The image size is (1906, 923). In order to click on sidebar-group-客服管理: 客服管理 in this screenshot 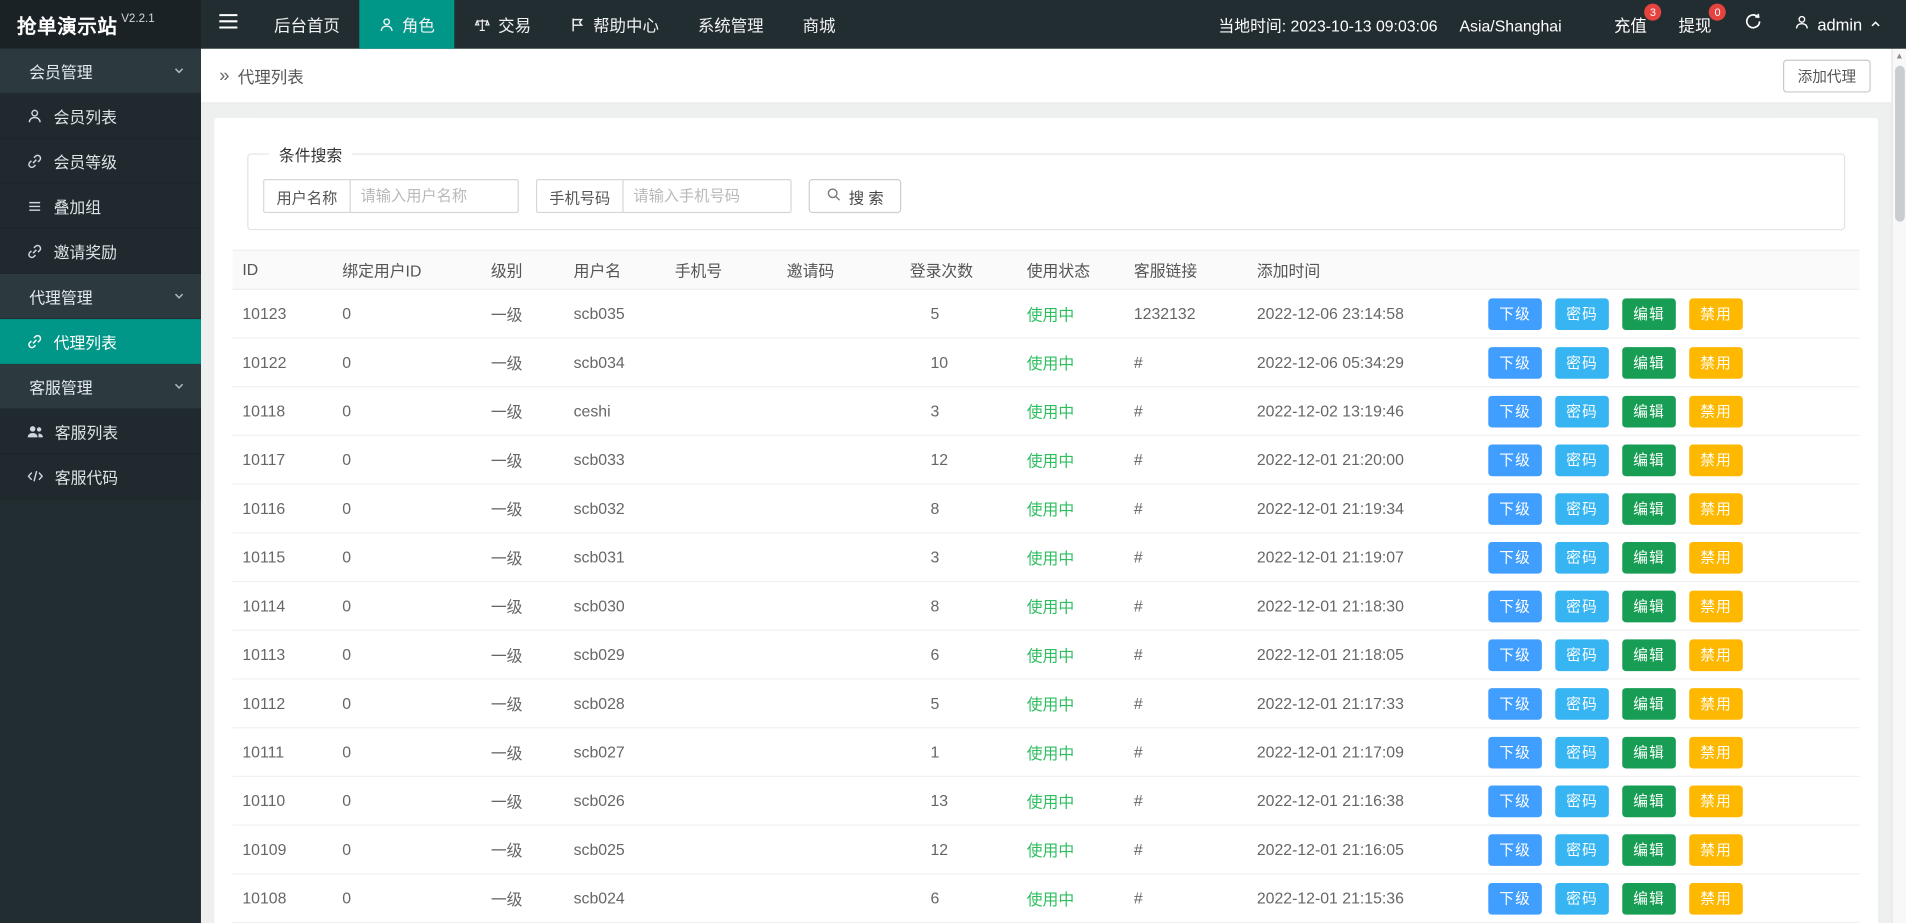, I will do `click(100, 387)`.